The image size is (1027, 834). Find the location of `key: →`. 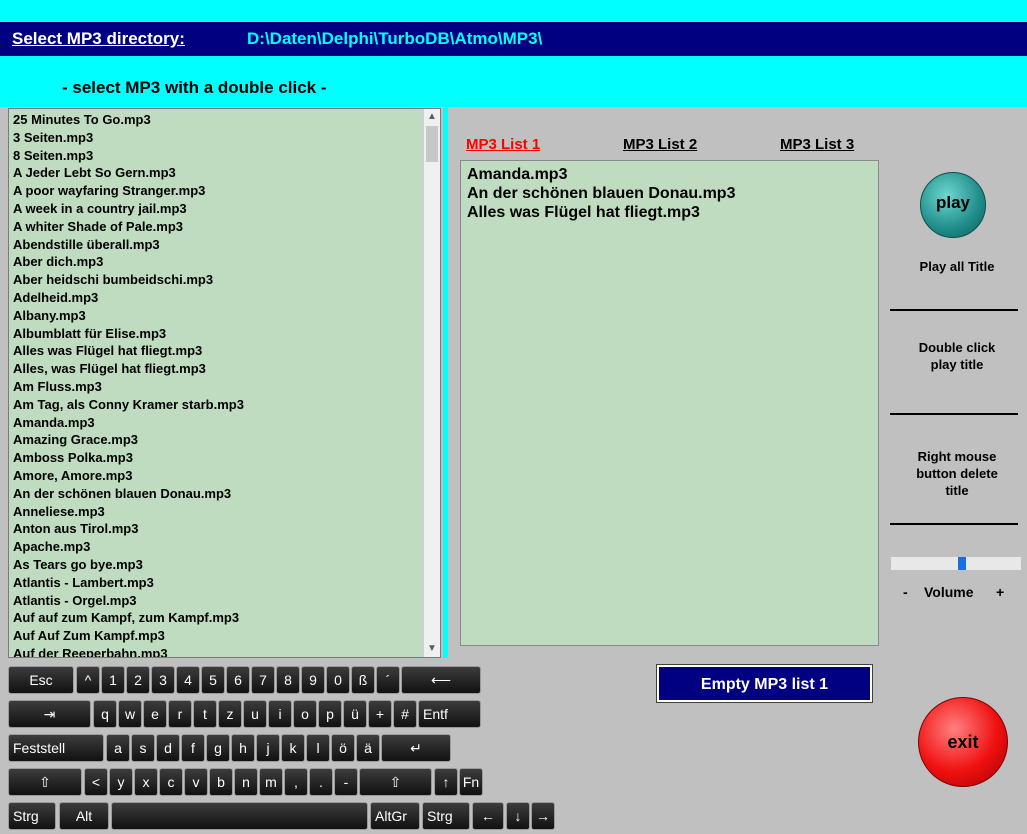

key: → is located at coordinates (543, 816).